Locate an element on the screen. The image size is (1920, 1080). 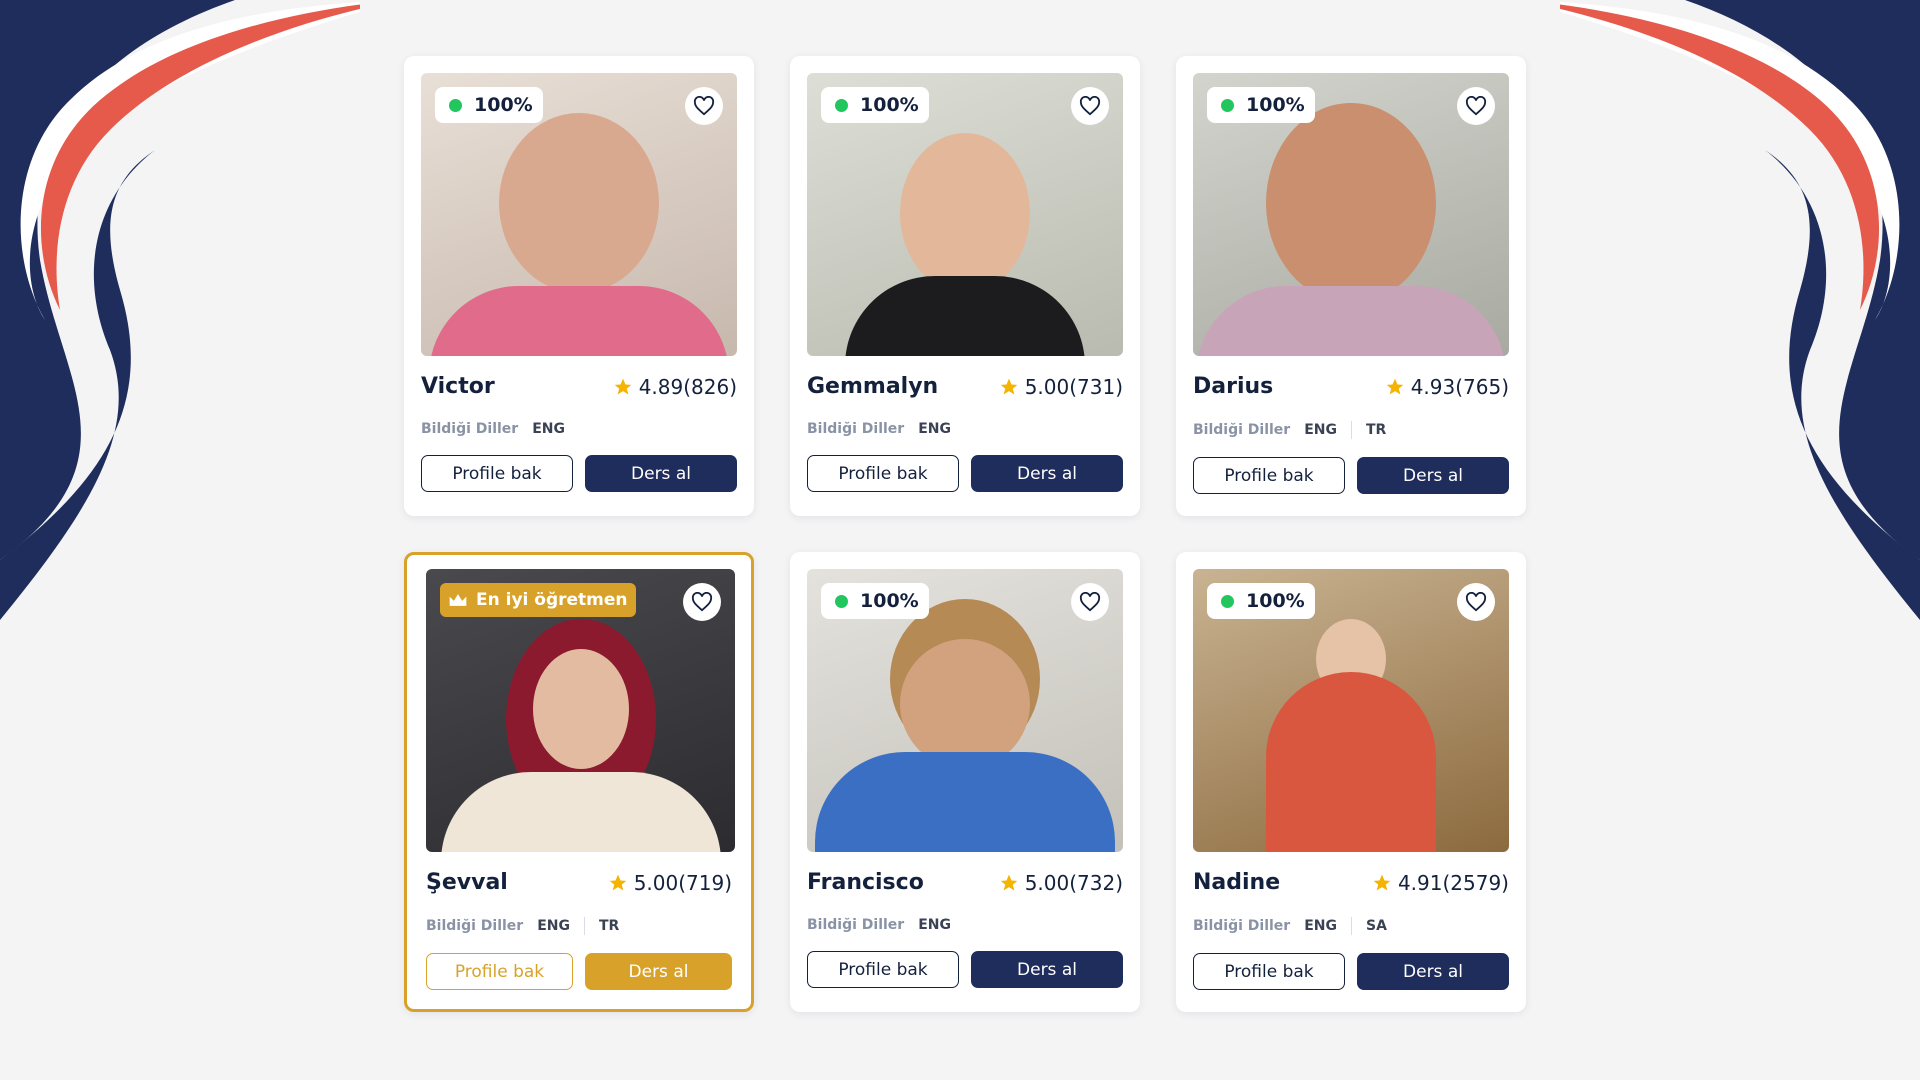
teacher-rating: 5.00(732) is located at coordinates (1061, 883).